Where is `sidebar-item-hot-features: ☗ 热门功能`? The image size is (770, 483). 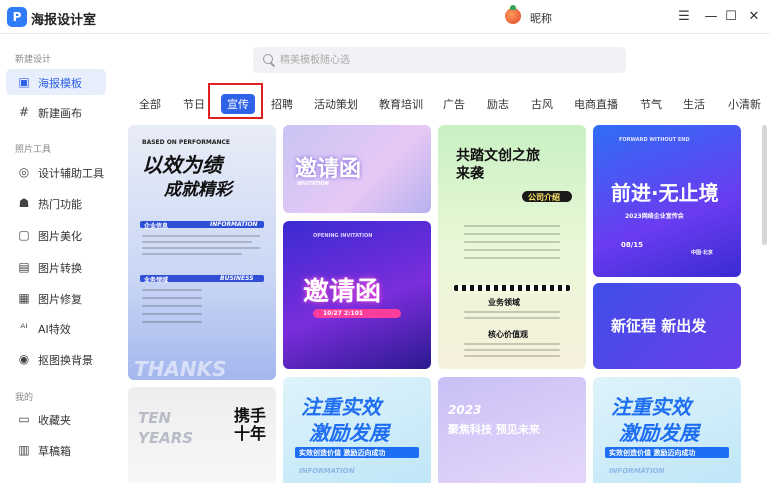
sidebar-item-hot-features: ☗ 热门功能 is located at coordinates (56, 203).